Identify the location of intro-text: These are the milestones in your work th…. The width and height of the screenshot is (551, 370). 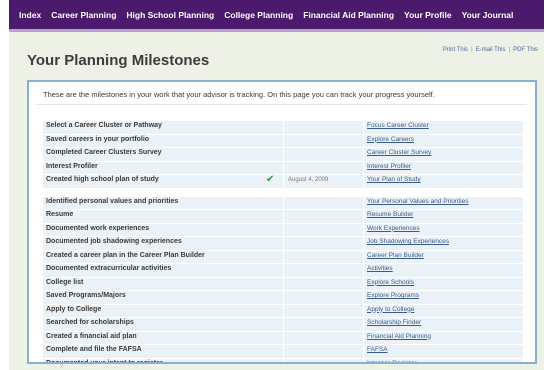
(239, 94).